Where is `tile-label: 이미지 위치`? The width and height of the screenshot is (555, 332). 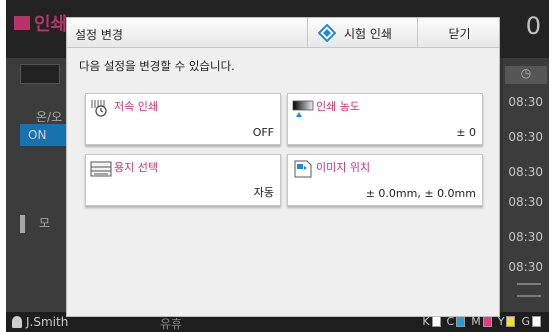
tile-label: 이미지 위치 is located at coordinates (343, 167).